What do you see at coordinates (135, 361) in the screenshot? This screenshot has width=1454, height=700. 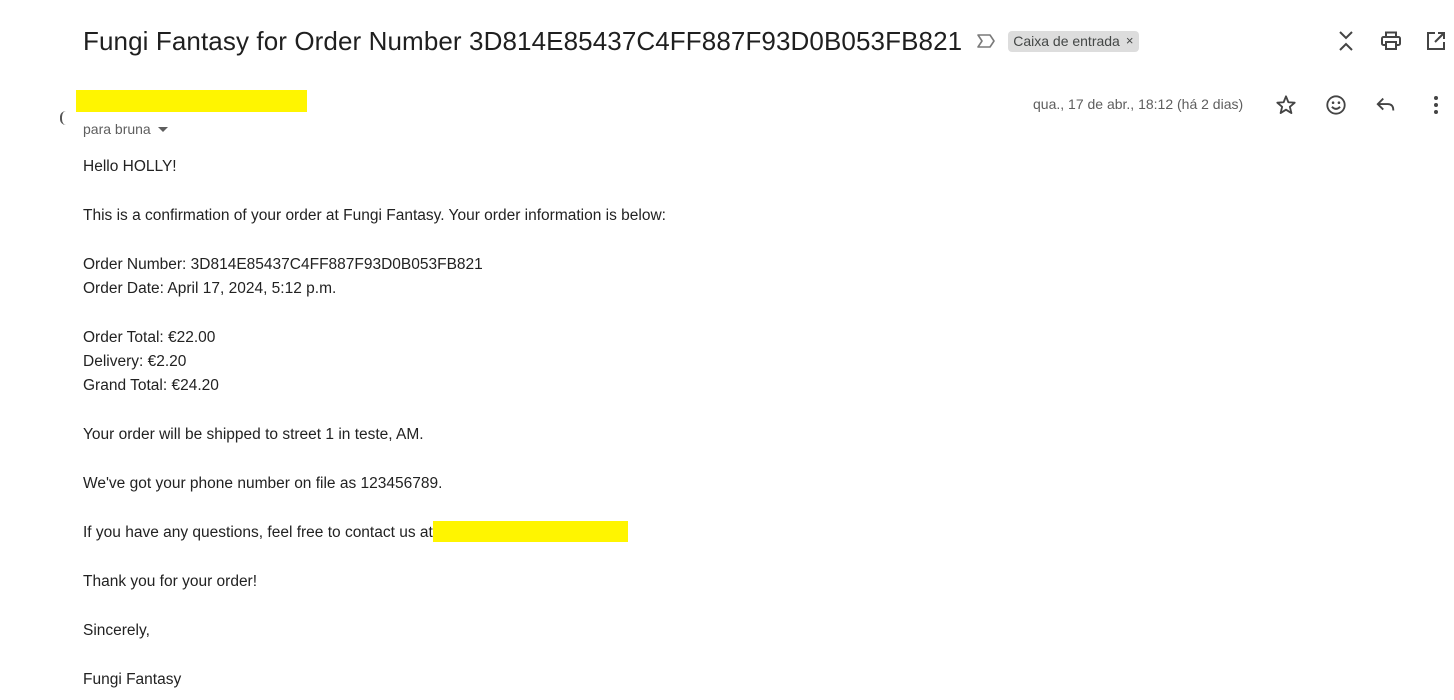 I see `delivery-cost: Delivery: €2.20` at bounding box center [135, 361].